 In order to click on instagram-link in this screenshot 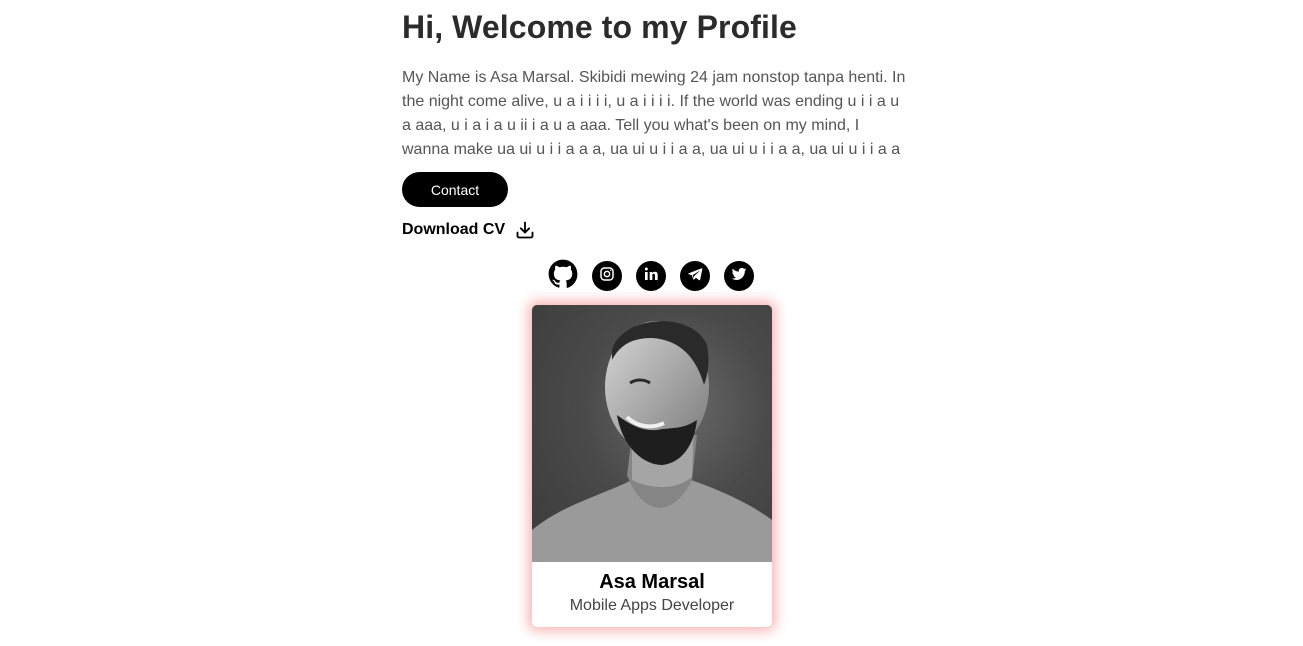, I will do `click(607, 276)`.